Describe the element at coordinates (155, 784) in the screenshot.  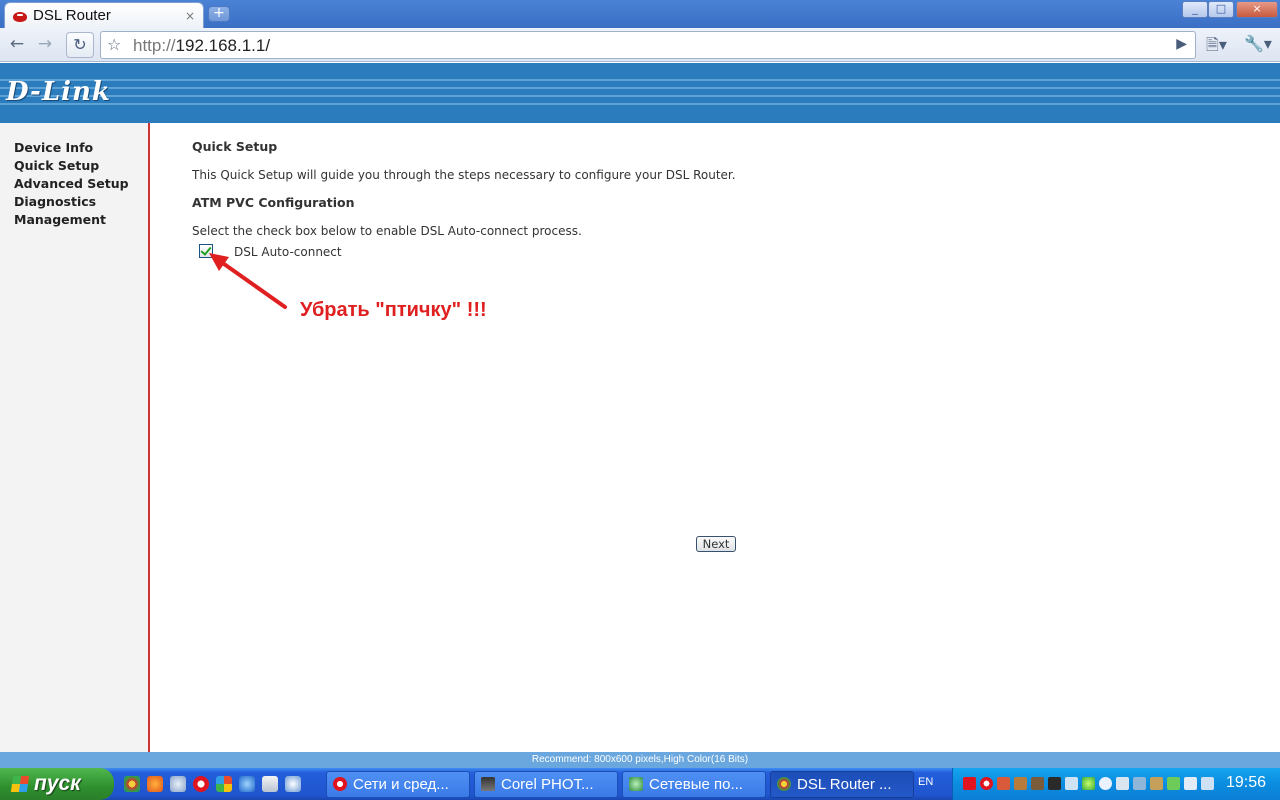
I see `firefox-quicklaunch-icon` at that location.